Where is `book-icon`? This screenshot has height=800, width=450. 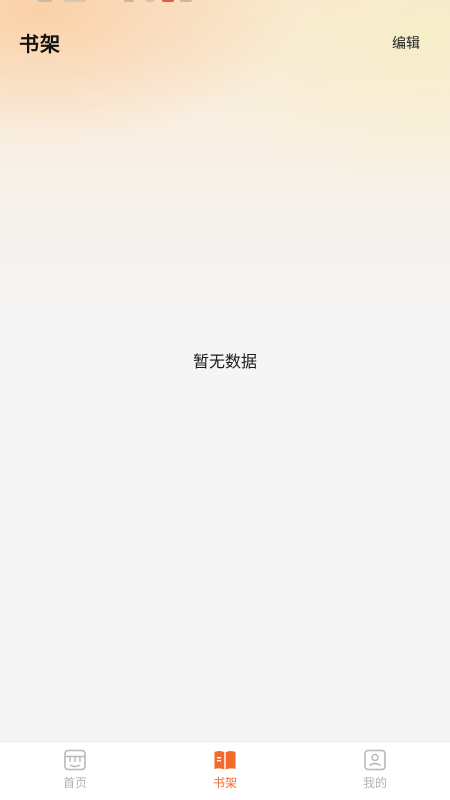
book-icon is located at coordinates (225, 760).